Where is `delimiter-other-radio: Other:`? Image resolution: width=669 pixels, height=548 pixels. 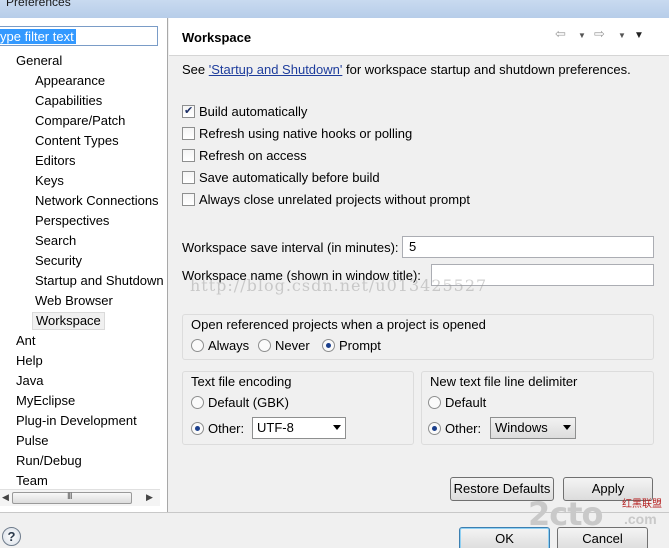 delimiter-other-radio: Other: is located at coordinates (454, 429).